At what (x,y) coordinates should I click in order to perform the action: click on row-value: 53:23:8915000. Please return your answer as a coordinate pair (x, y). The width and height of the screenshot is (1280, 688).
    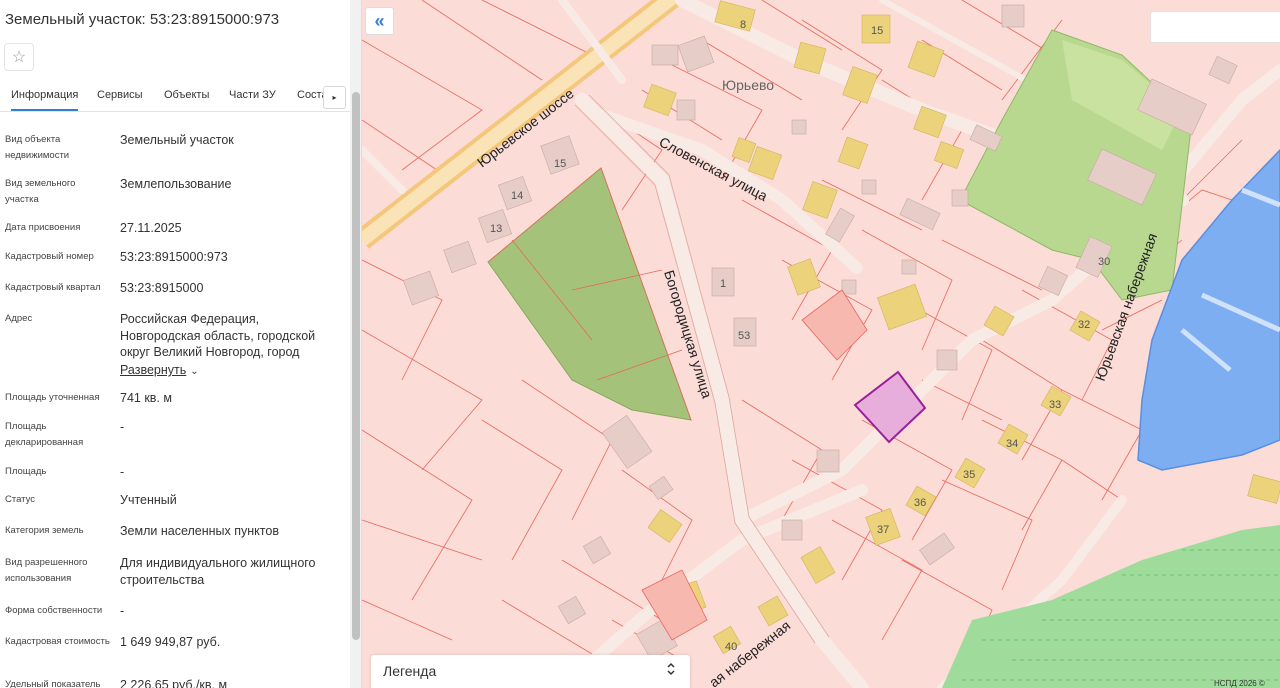
    Looking at the image, I should click on (162, 288).